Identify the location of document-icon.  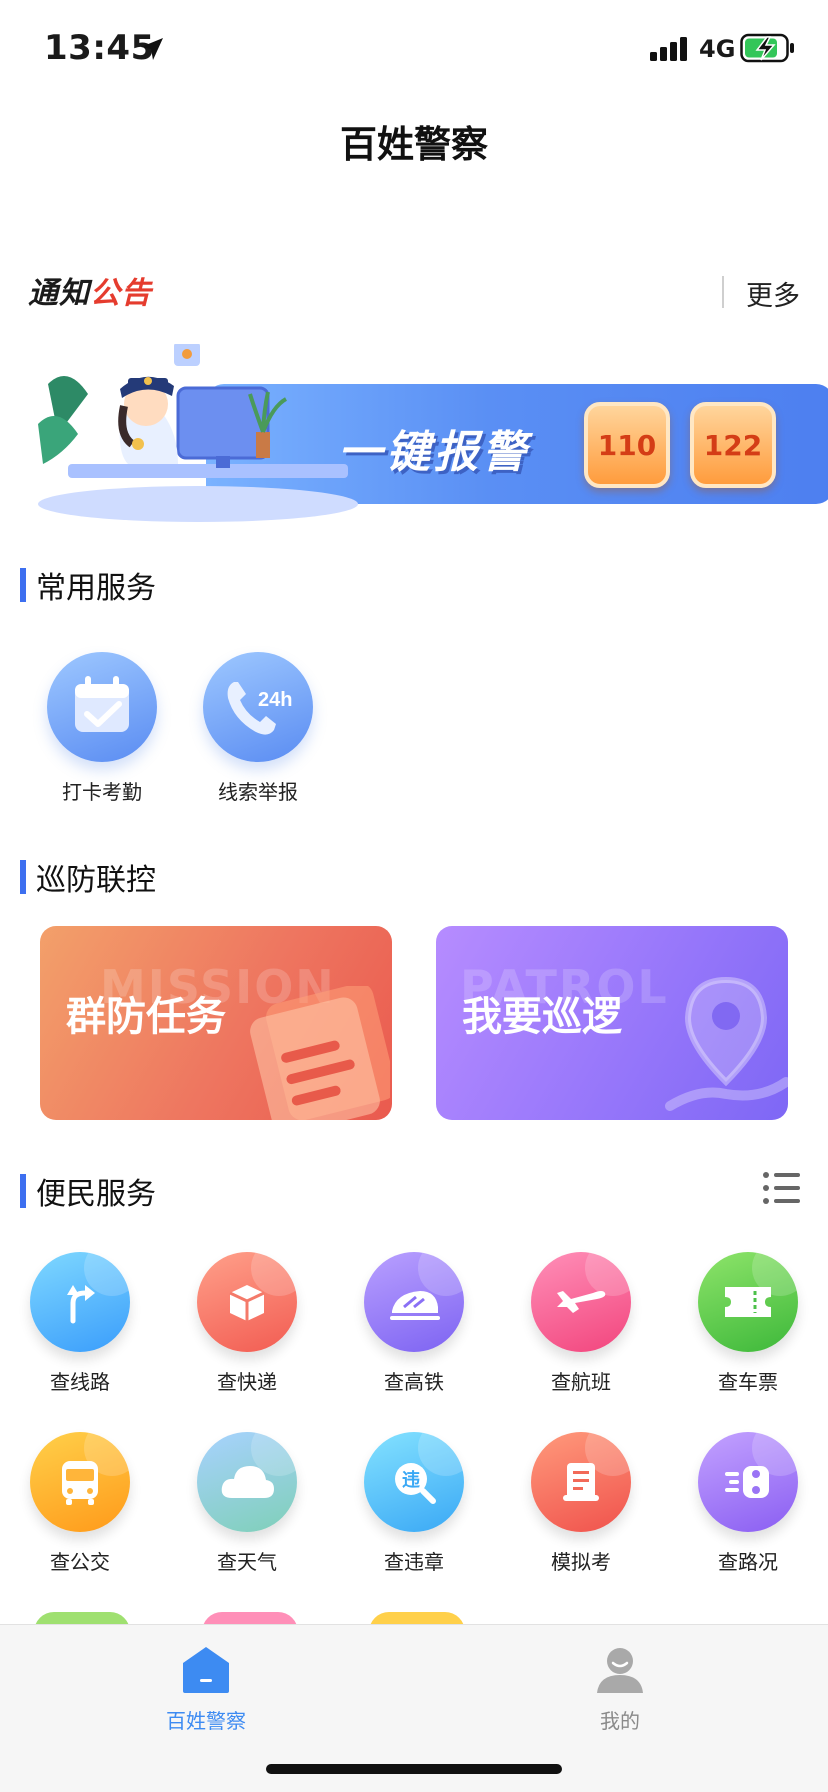
(320, 1053).